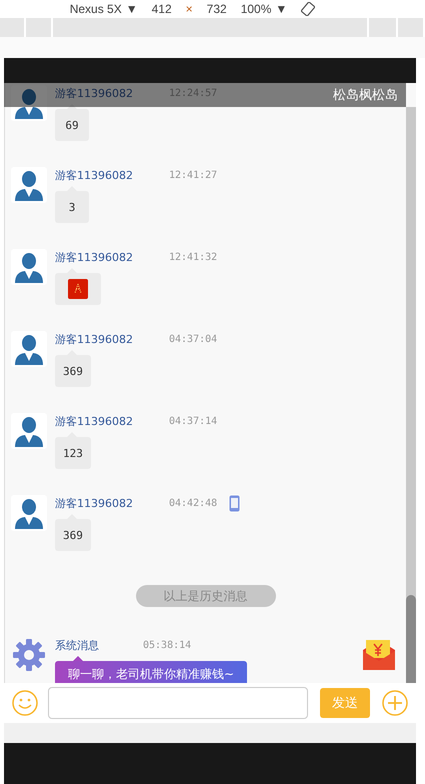  Describe the element at coordinates (365, 95) in the screenshot. I see `chat-title: 松岛枫松岛` at that location.